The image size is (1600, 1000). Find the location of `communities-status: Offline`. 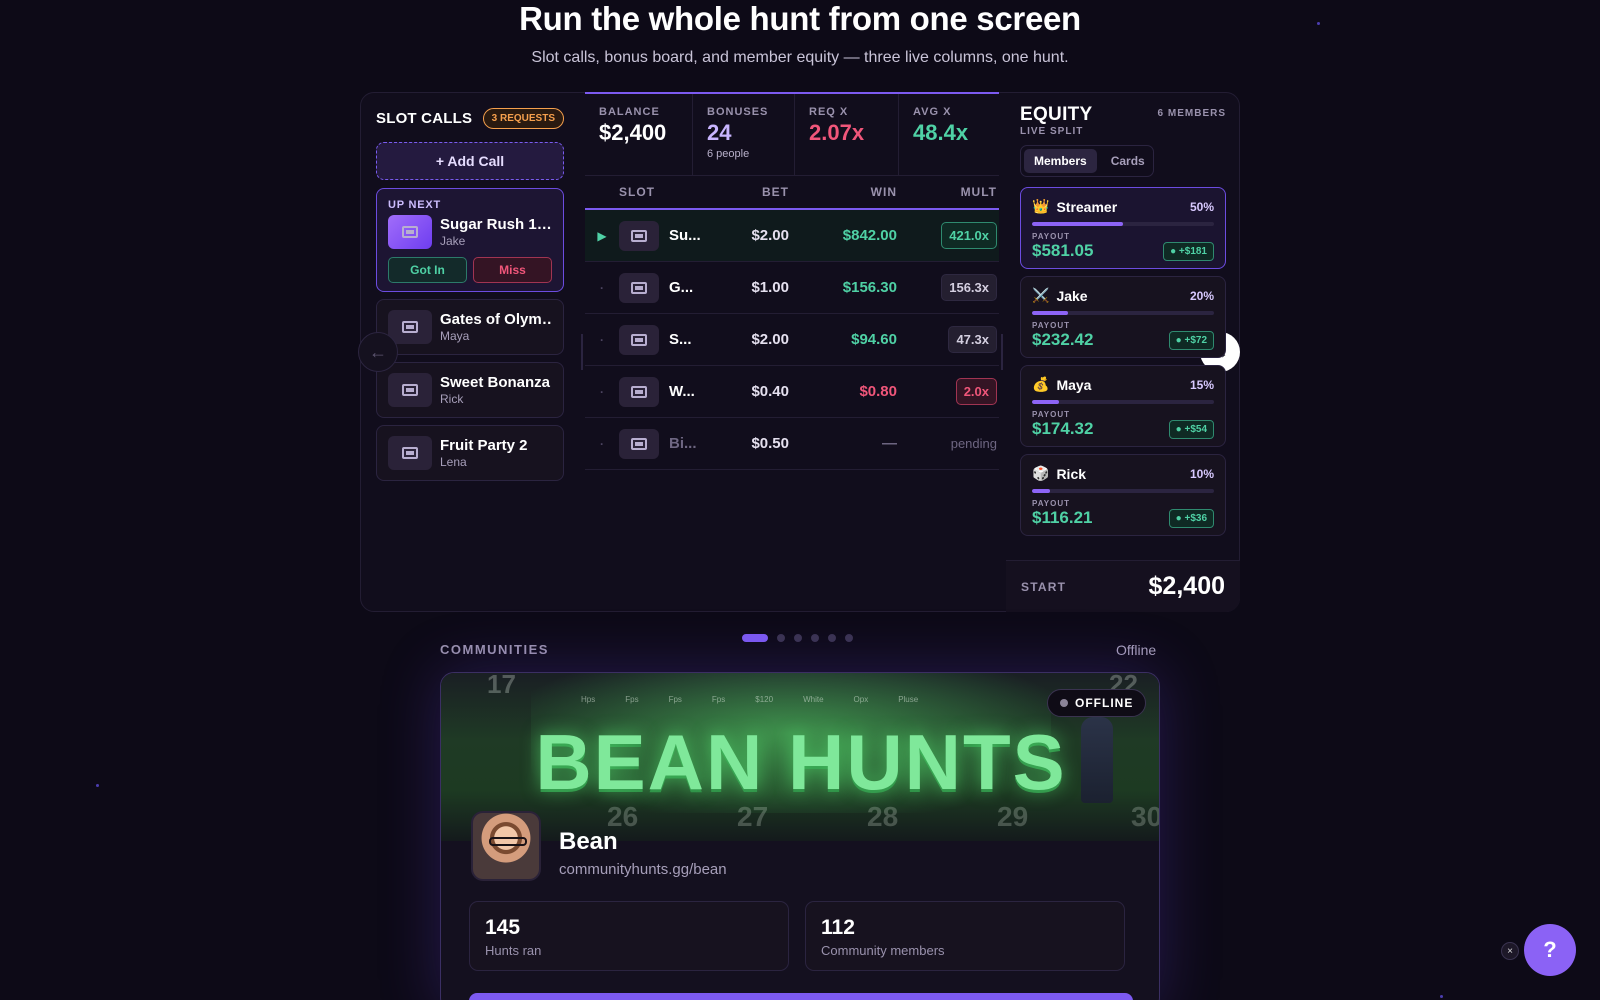

communities-status: Offline is located at coordinates (1136, 650).